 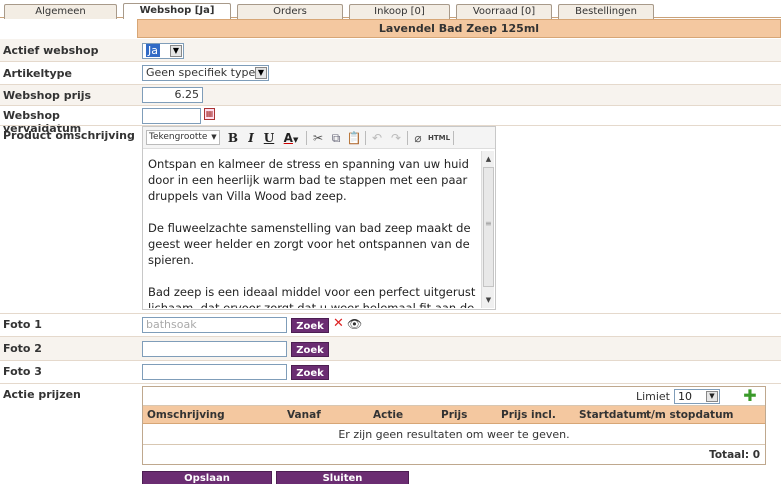 I want to click on grip-icon: ≡, so click(x=488, y=223).